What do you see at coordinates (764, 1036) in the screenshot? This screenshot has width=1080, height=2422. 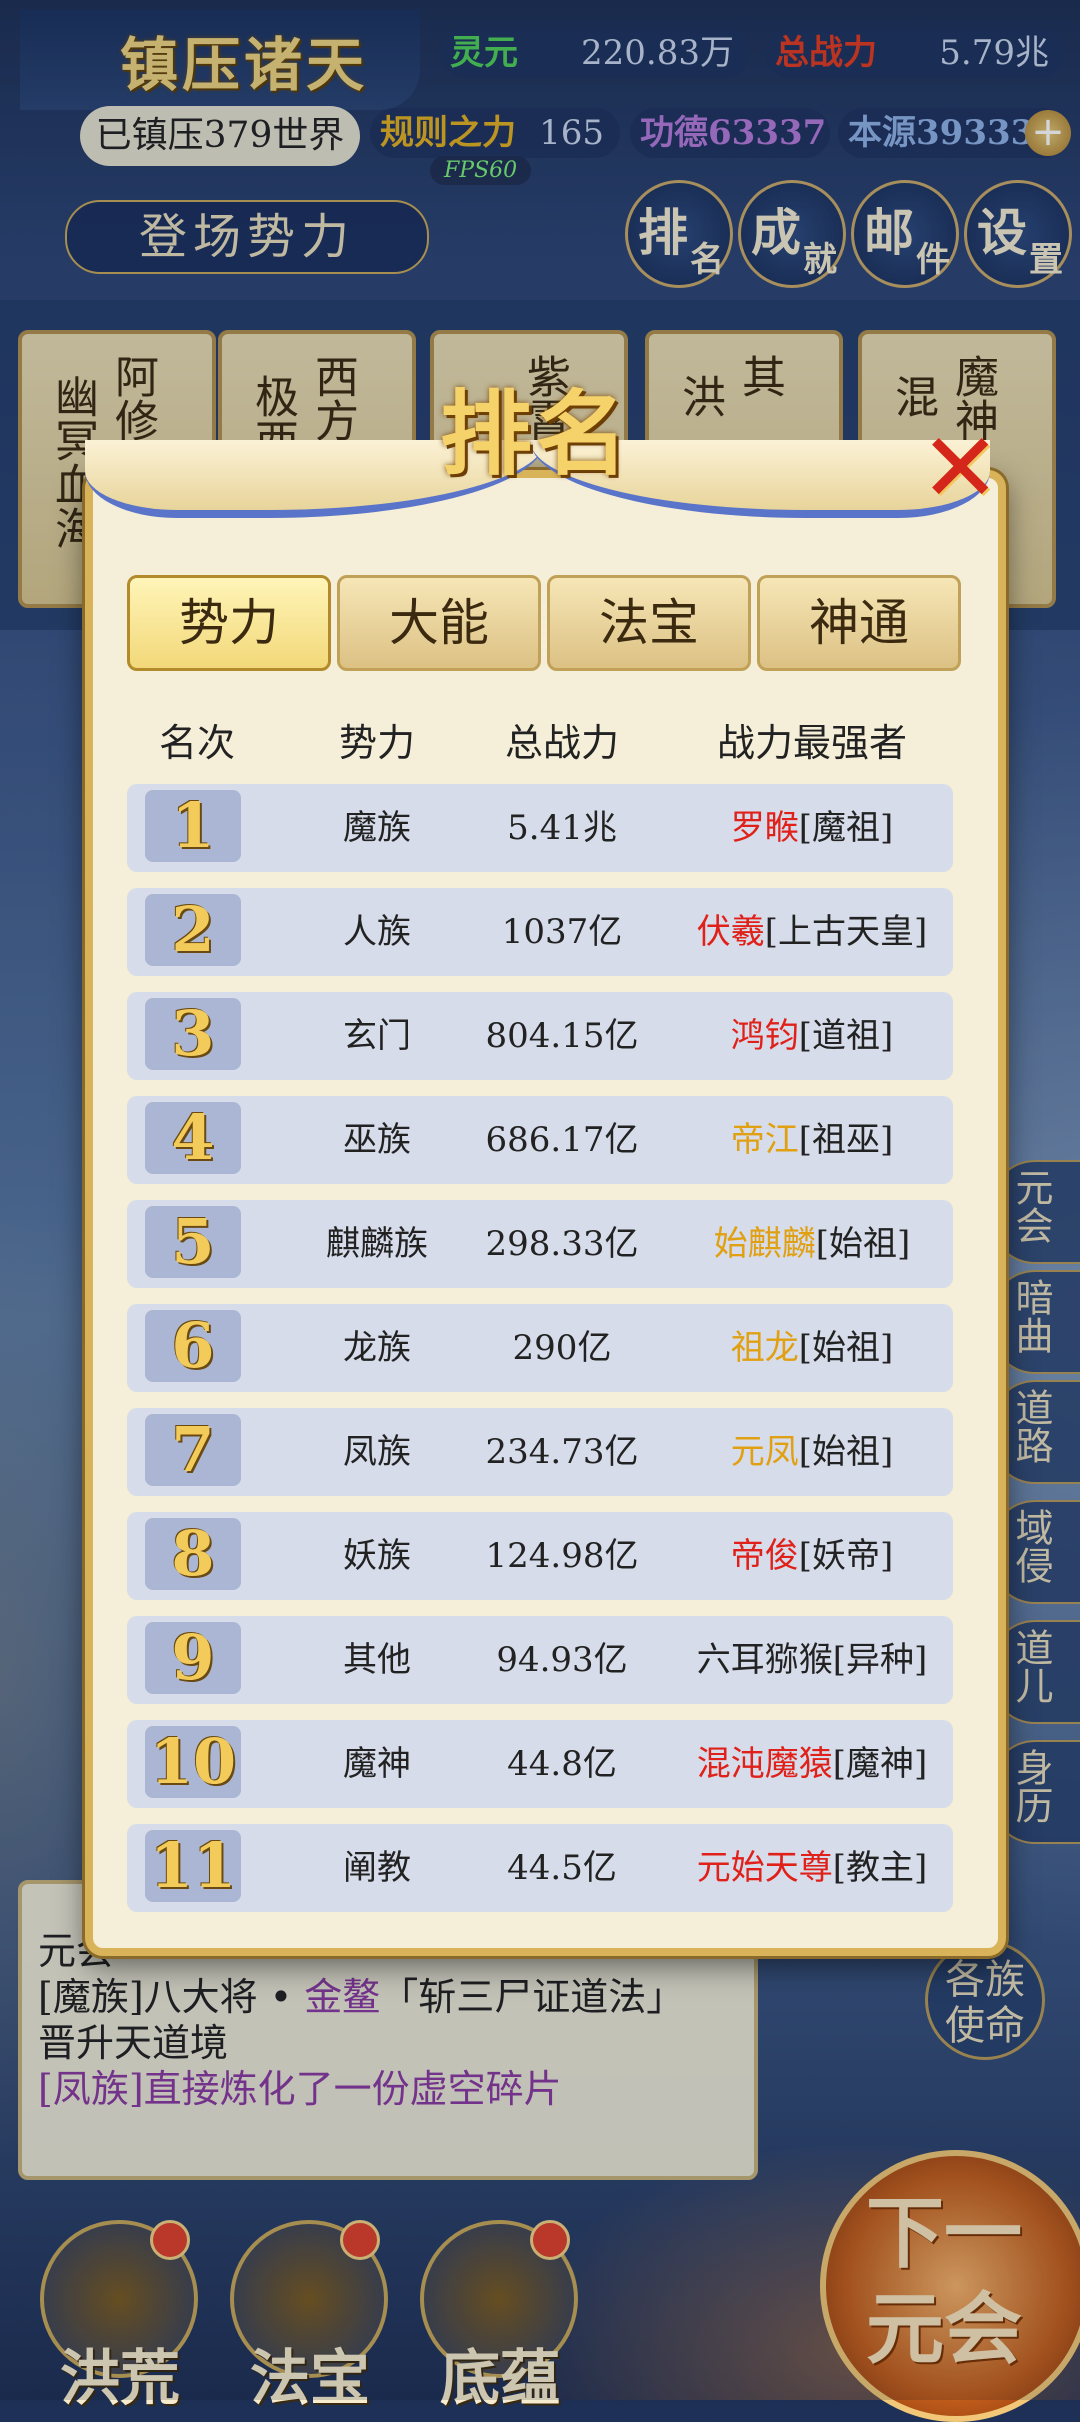 I see `strongest-name: 鸿钧` at bounding box center [764, 1036].